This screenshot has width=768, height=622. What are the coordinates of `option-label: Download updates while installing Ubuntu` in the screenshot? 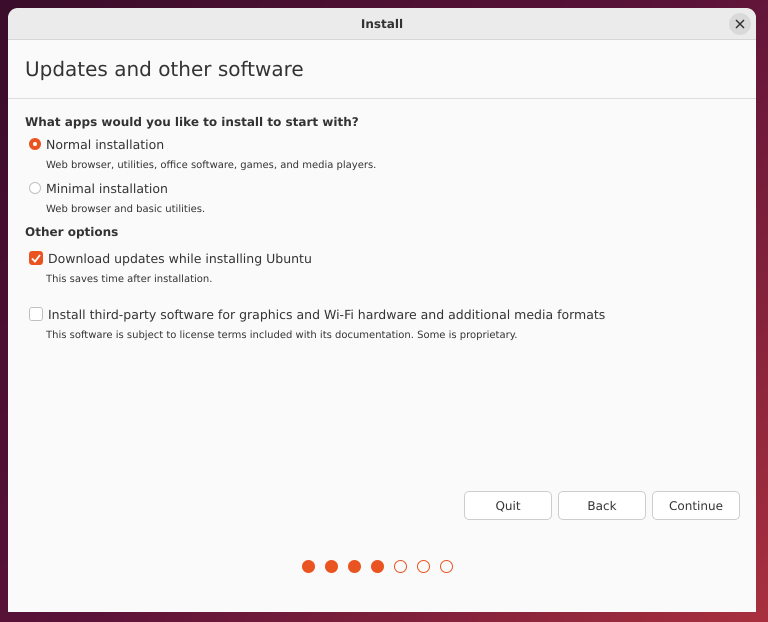 It's located at (180, 258).